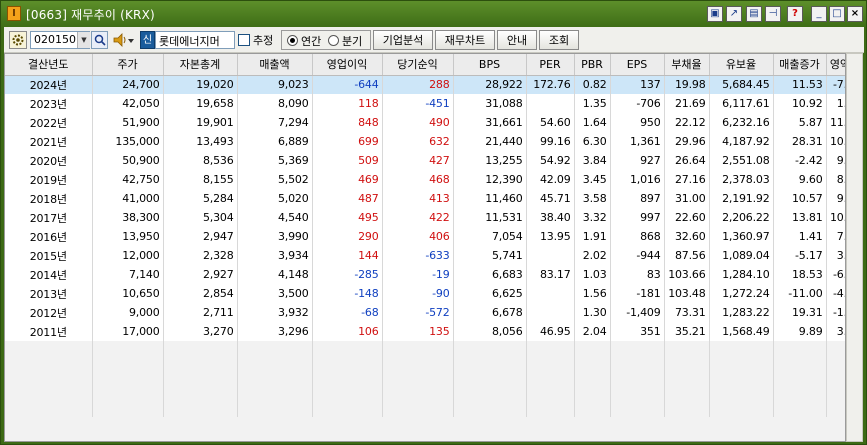  Describe the element at coordinates (800, 255) in the screenshot. I see `table-cell: -5.17` at that location.